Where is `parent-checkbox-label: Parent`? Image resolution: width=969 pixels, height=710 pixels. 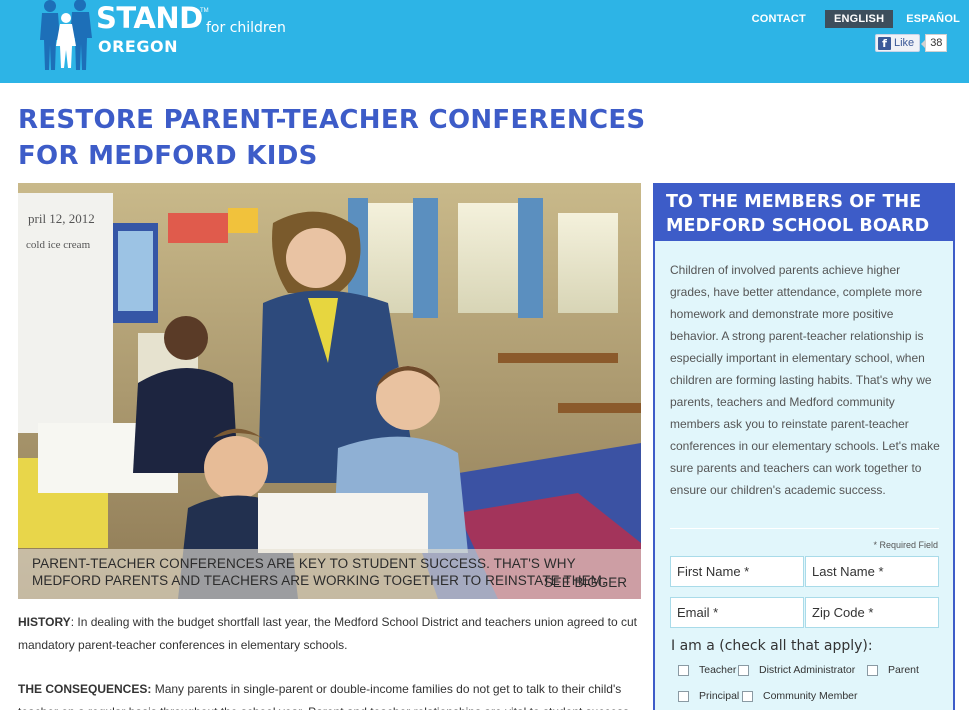 parent-checkbox-label: Parent is located at coordinates (903, 670).